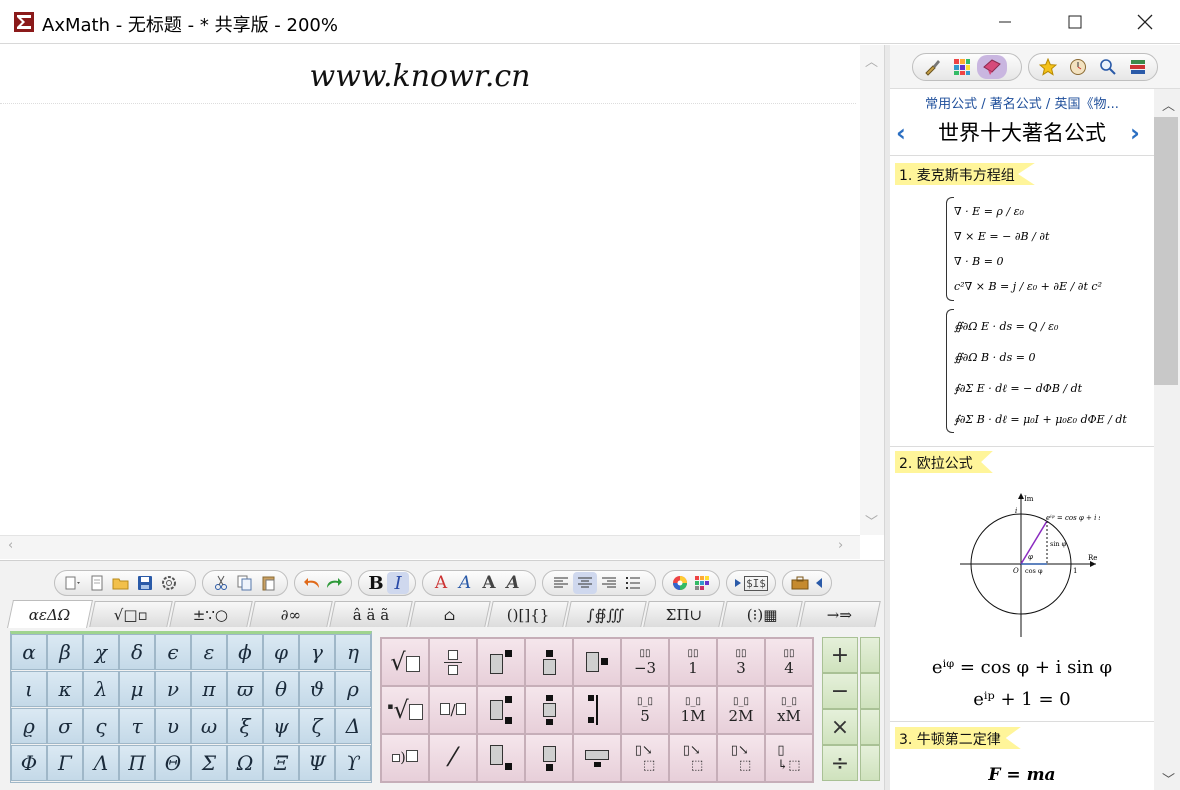 This screenshot has width=1180, height=790. I want to click on template-sqrt: √, so click(405, 662).